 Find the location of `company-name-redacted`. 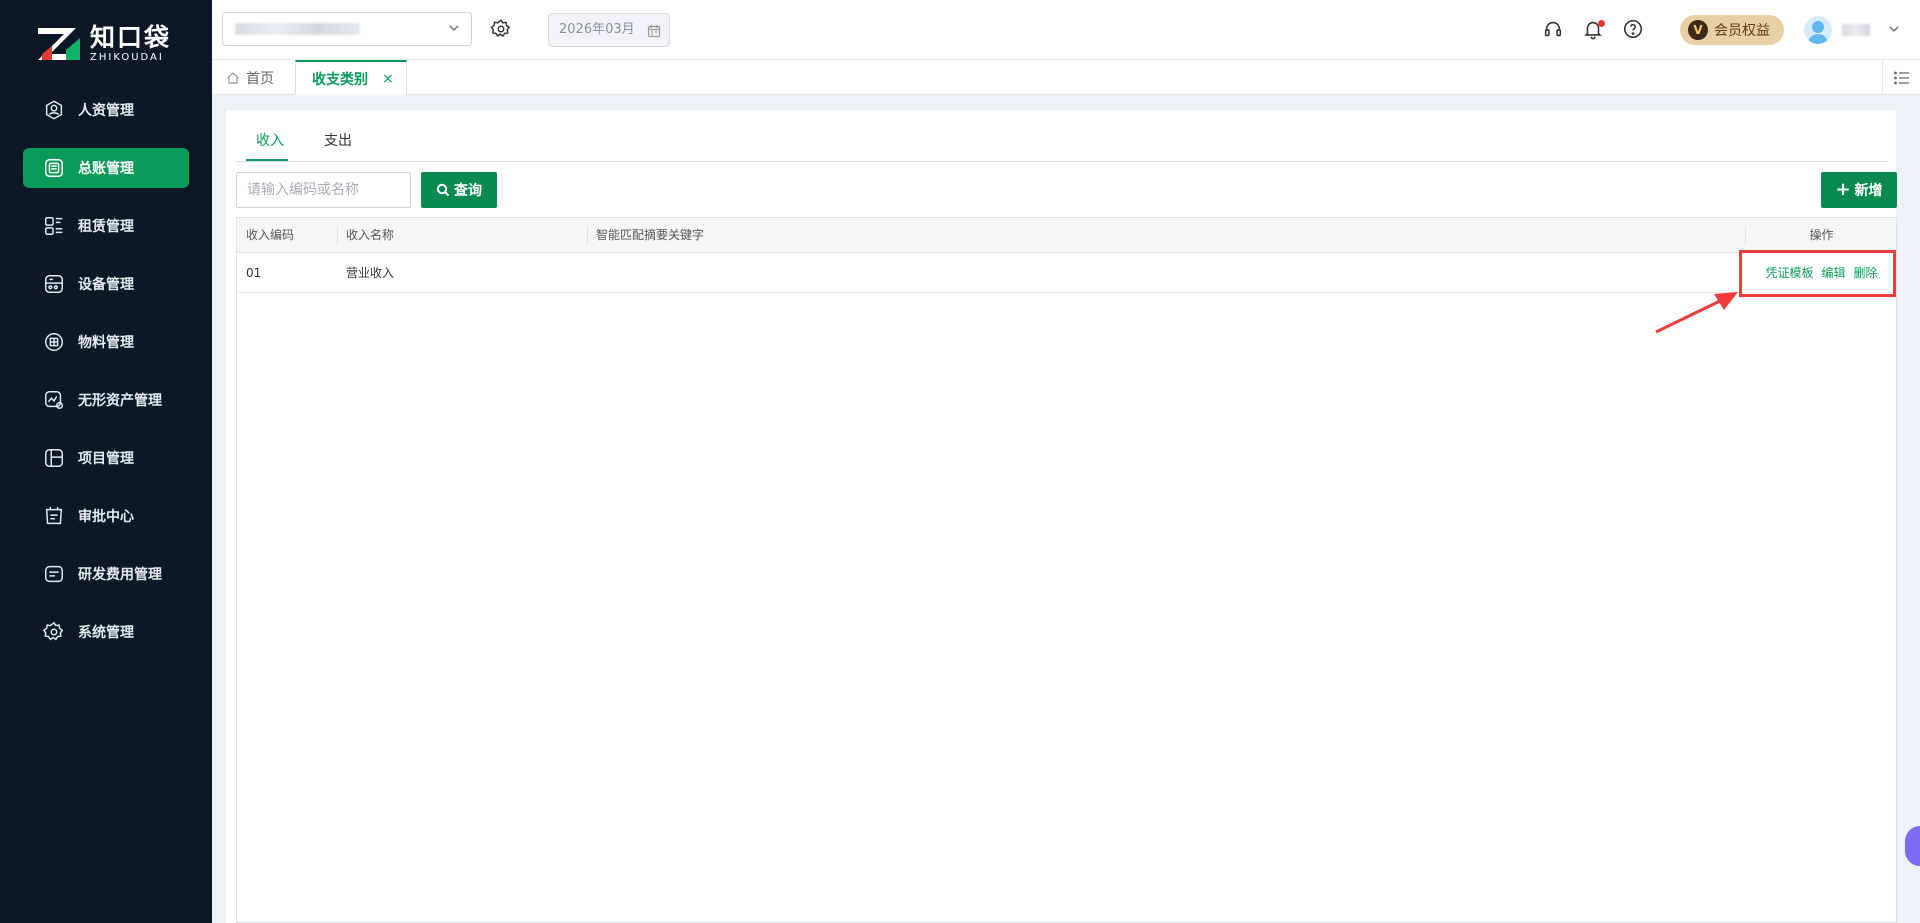

company-name-redacted is located at coordinates (297, 29).